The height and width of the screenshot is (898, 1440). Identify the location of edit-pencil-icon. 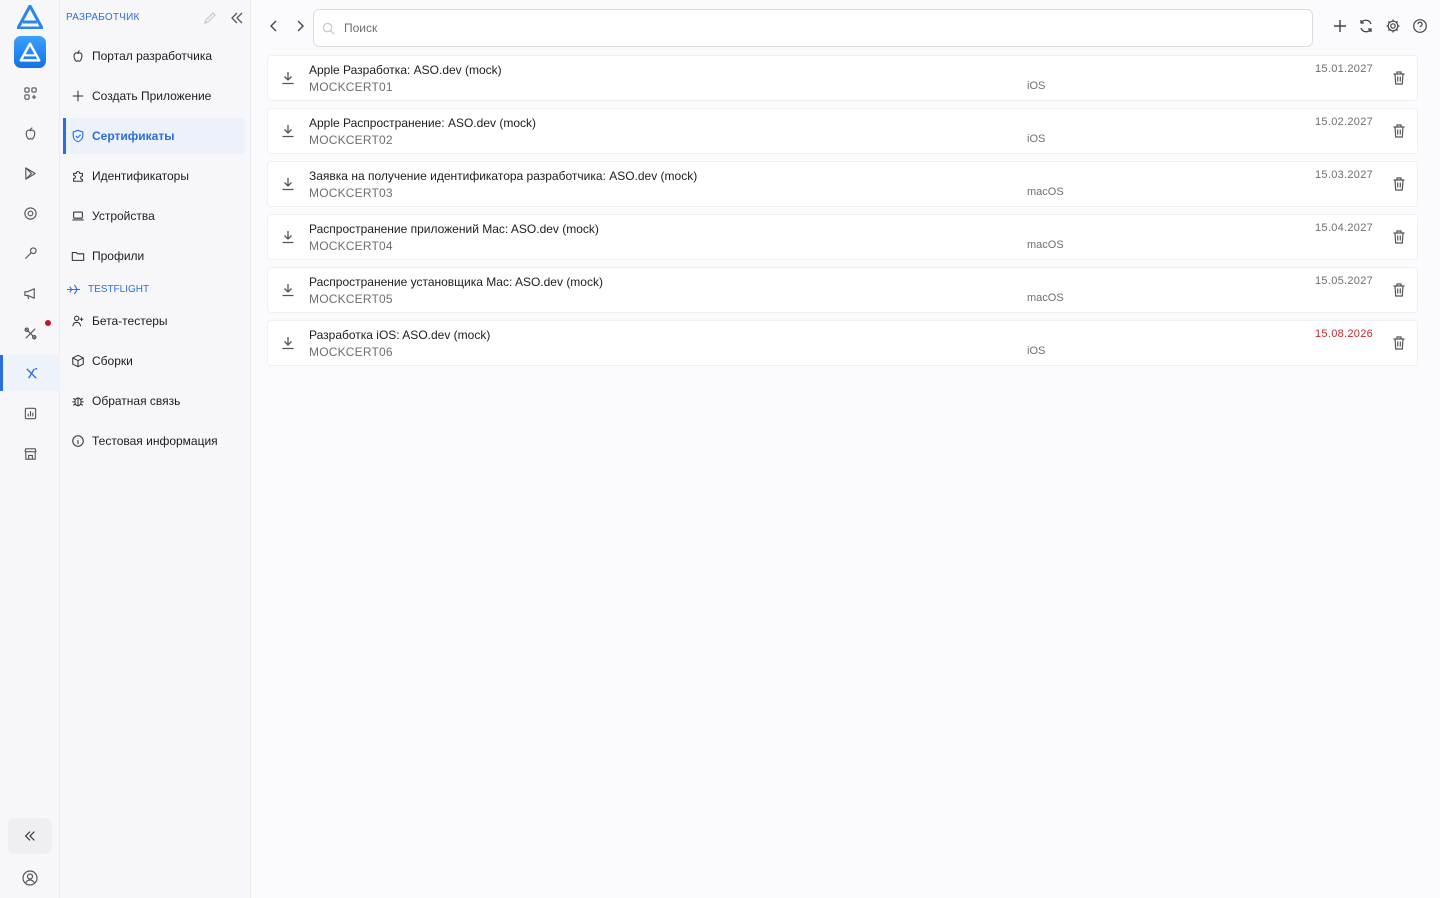
(210, 18).